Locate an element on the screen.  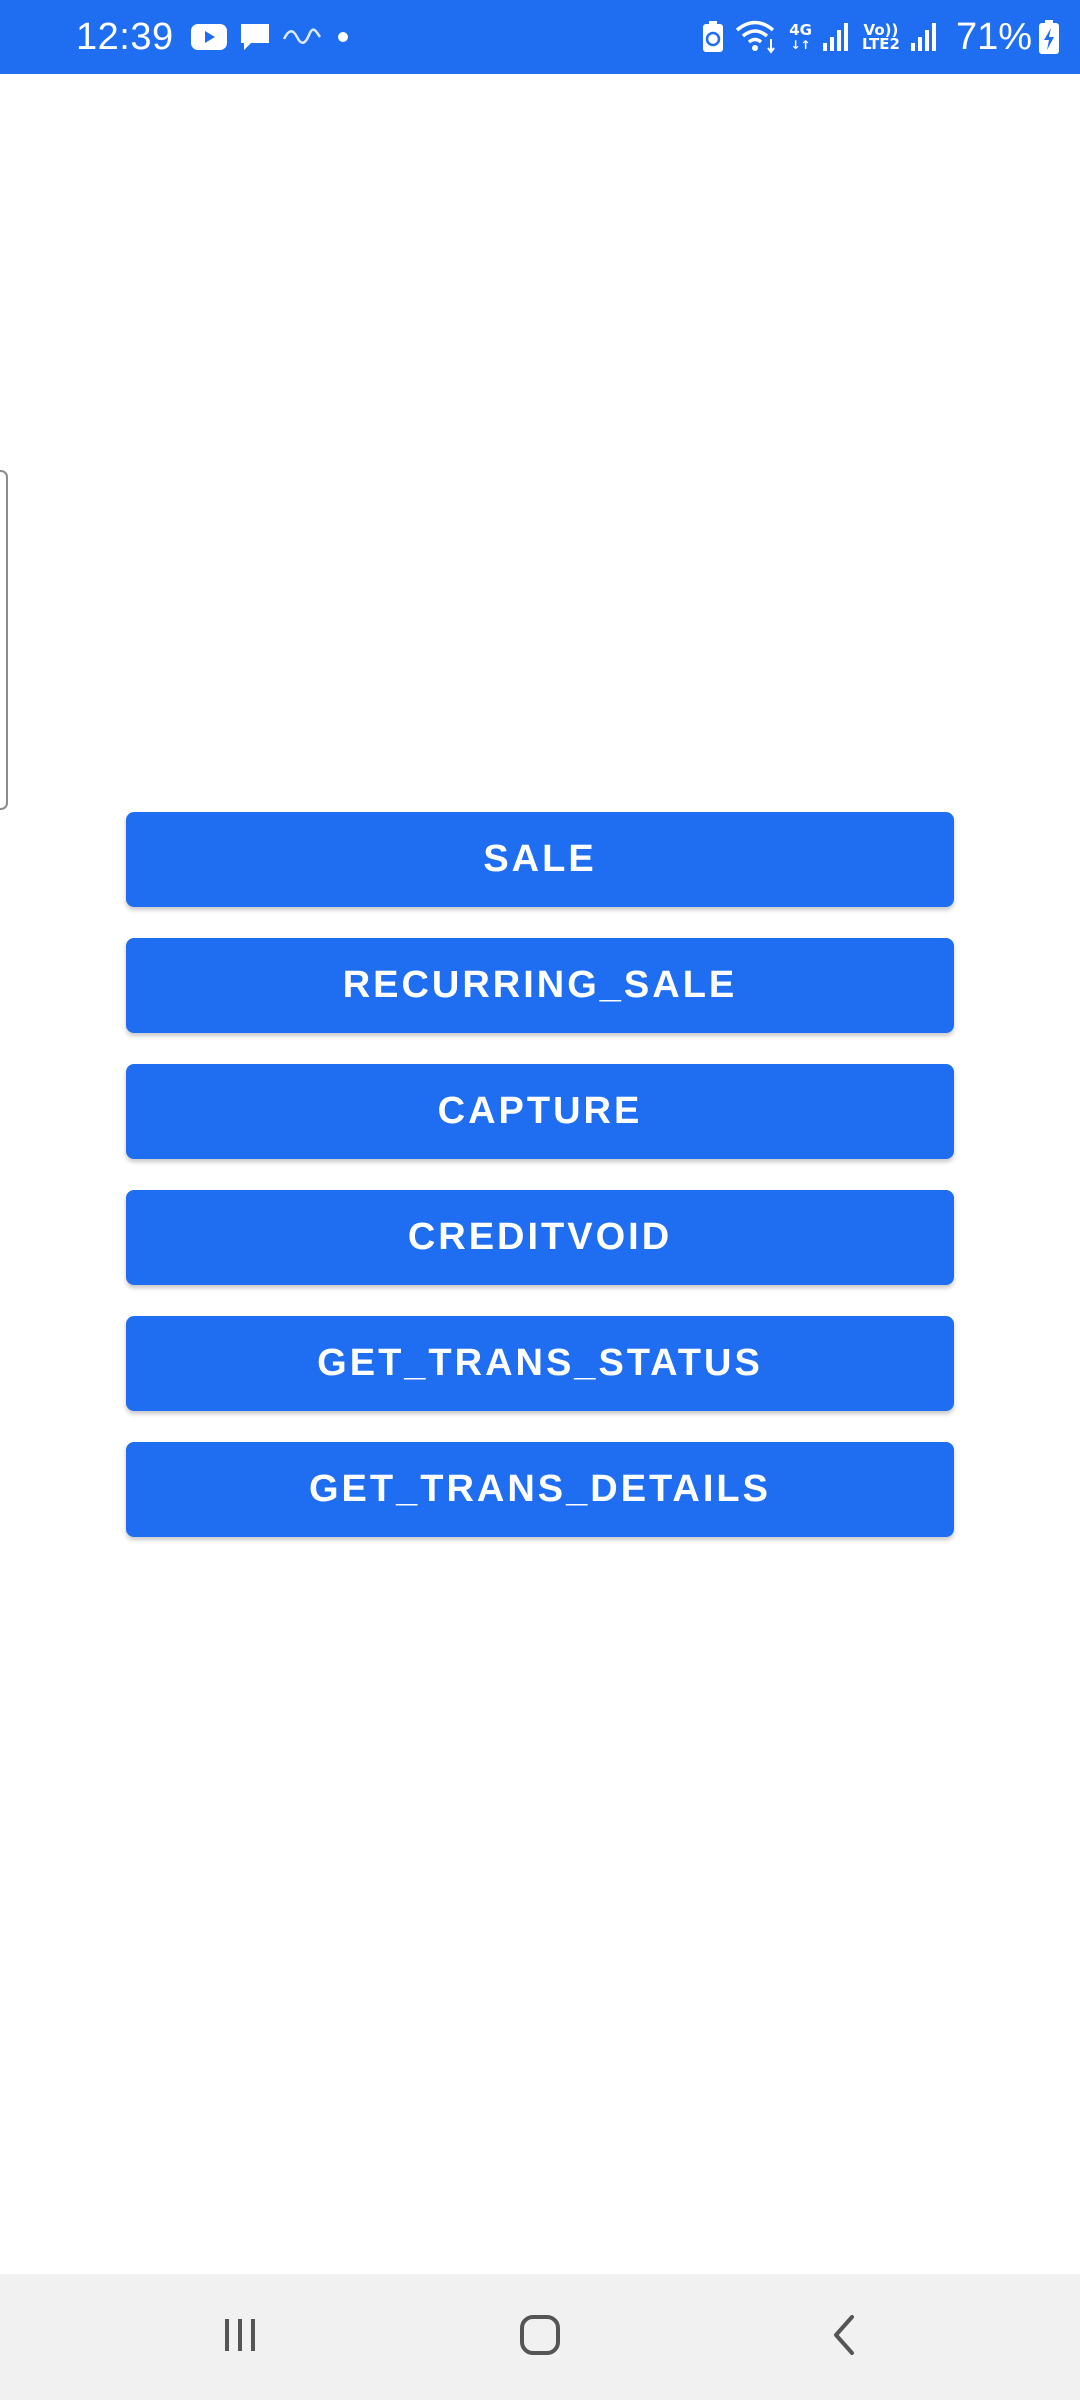
battery-saver-icon is located at coordinates (713, 37).